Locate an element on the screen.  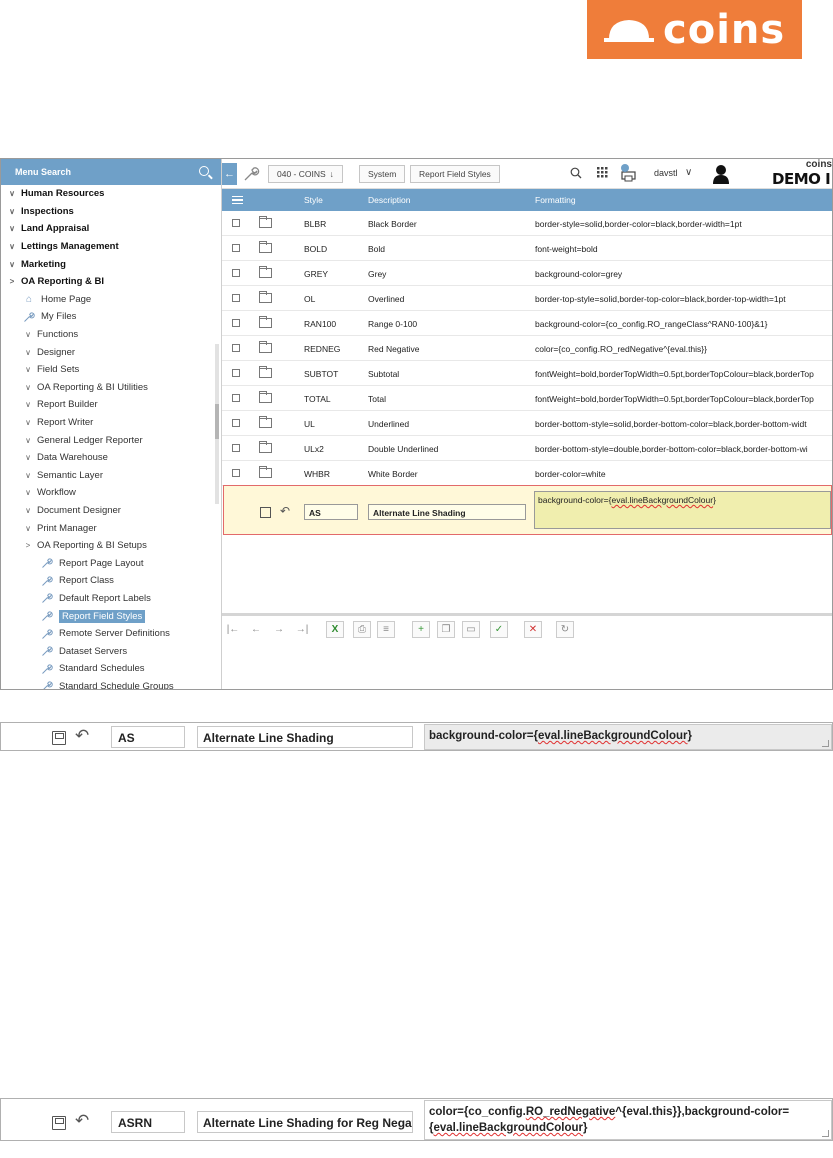
delete-icon: ✕ is located at coordinates (533, 629).